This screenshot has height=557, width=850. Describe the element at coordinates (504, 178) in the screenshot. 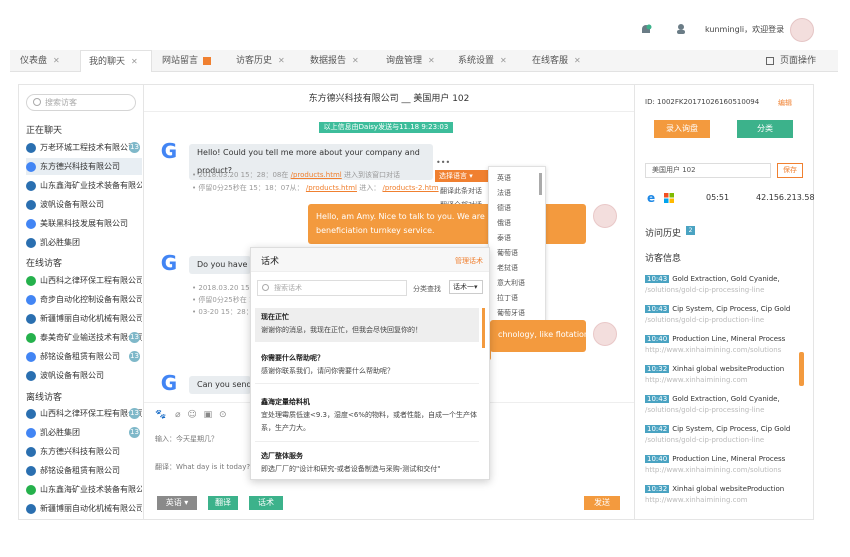

I see `language-option: 英语` at that location.